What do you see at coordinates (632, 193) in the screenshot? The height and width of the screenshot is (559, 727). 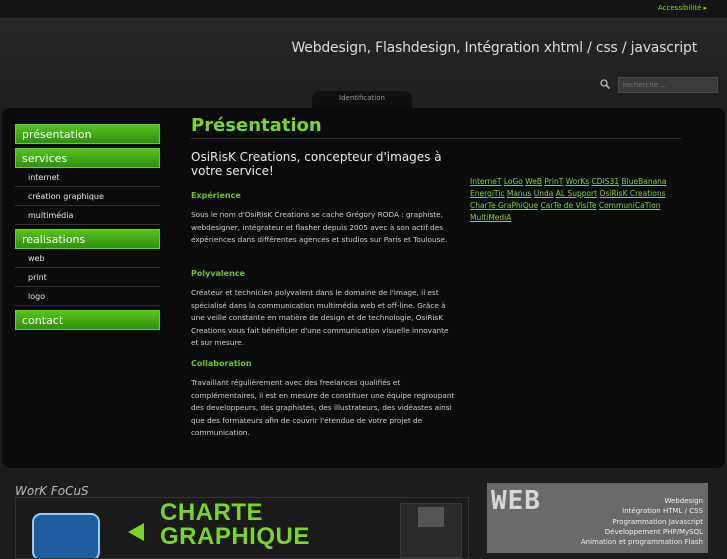 I see `tag-link: OsiRisK Creations` at bounding box center [632, 193].